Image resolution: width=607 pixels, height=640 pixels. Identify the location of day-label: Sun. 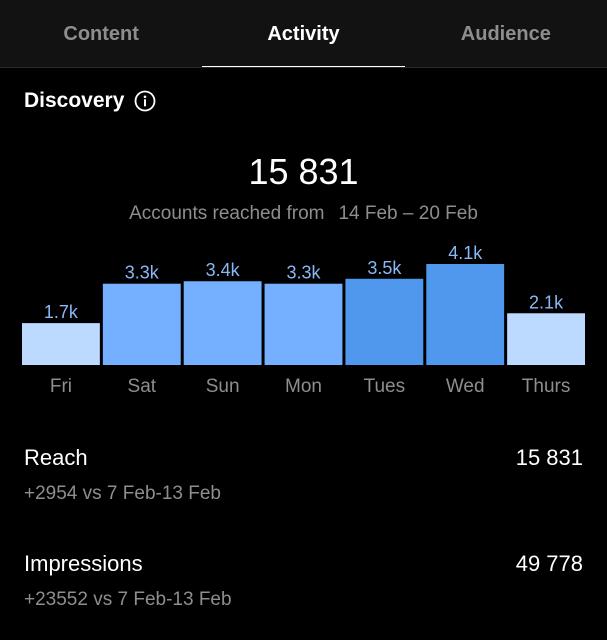
(223, 386).